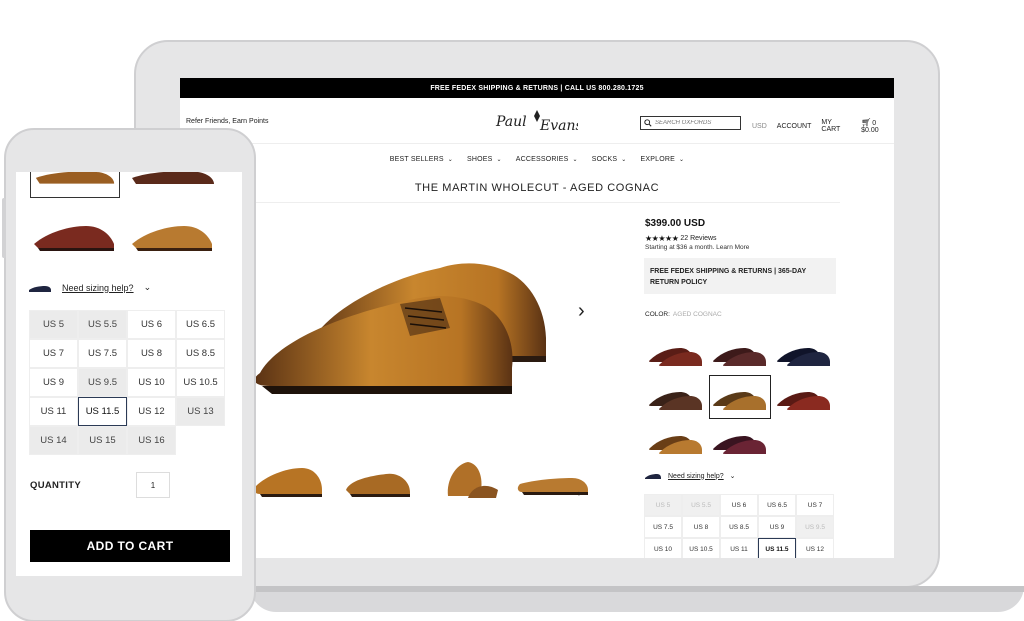  I want to click on mobile-sizing-help: Need sizing help? ⌄, so click(89, 287).